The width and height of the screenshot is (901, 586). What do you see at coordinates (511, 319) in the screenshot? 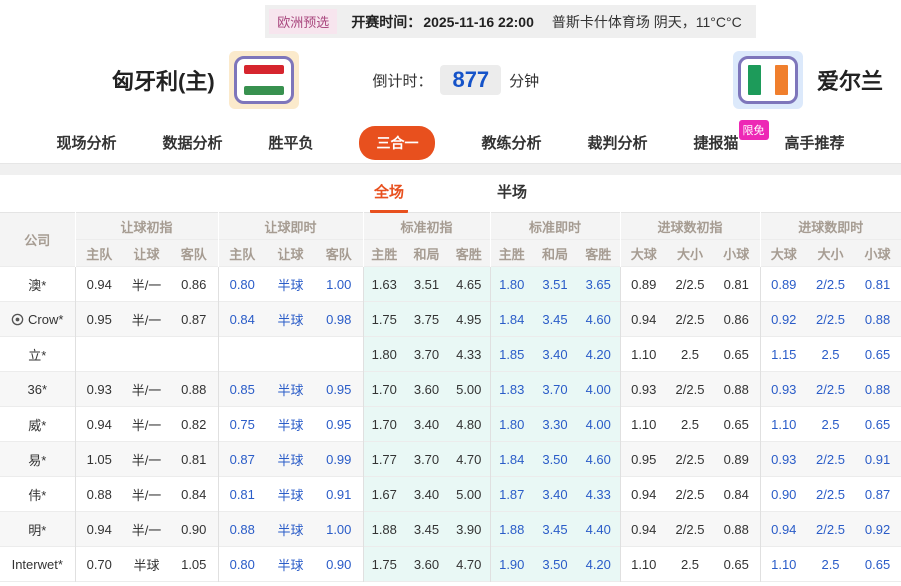
I see `odds-cell: 1.84` at bounding box center [511, 319].